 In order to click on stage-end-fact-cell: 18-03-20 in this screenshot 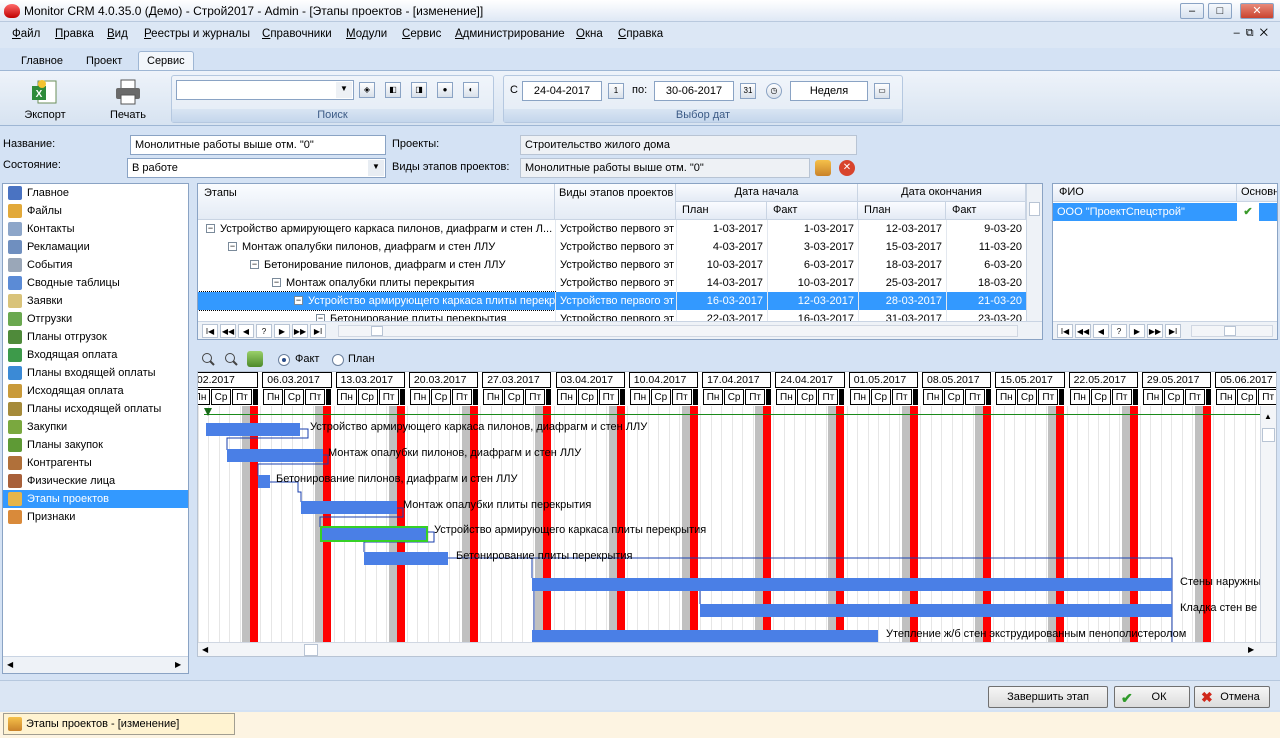, I will do `click(986, 283)`.